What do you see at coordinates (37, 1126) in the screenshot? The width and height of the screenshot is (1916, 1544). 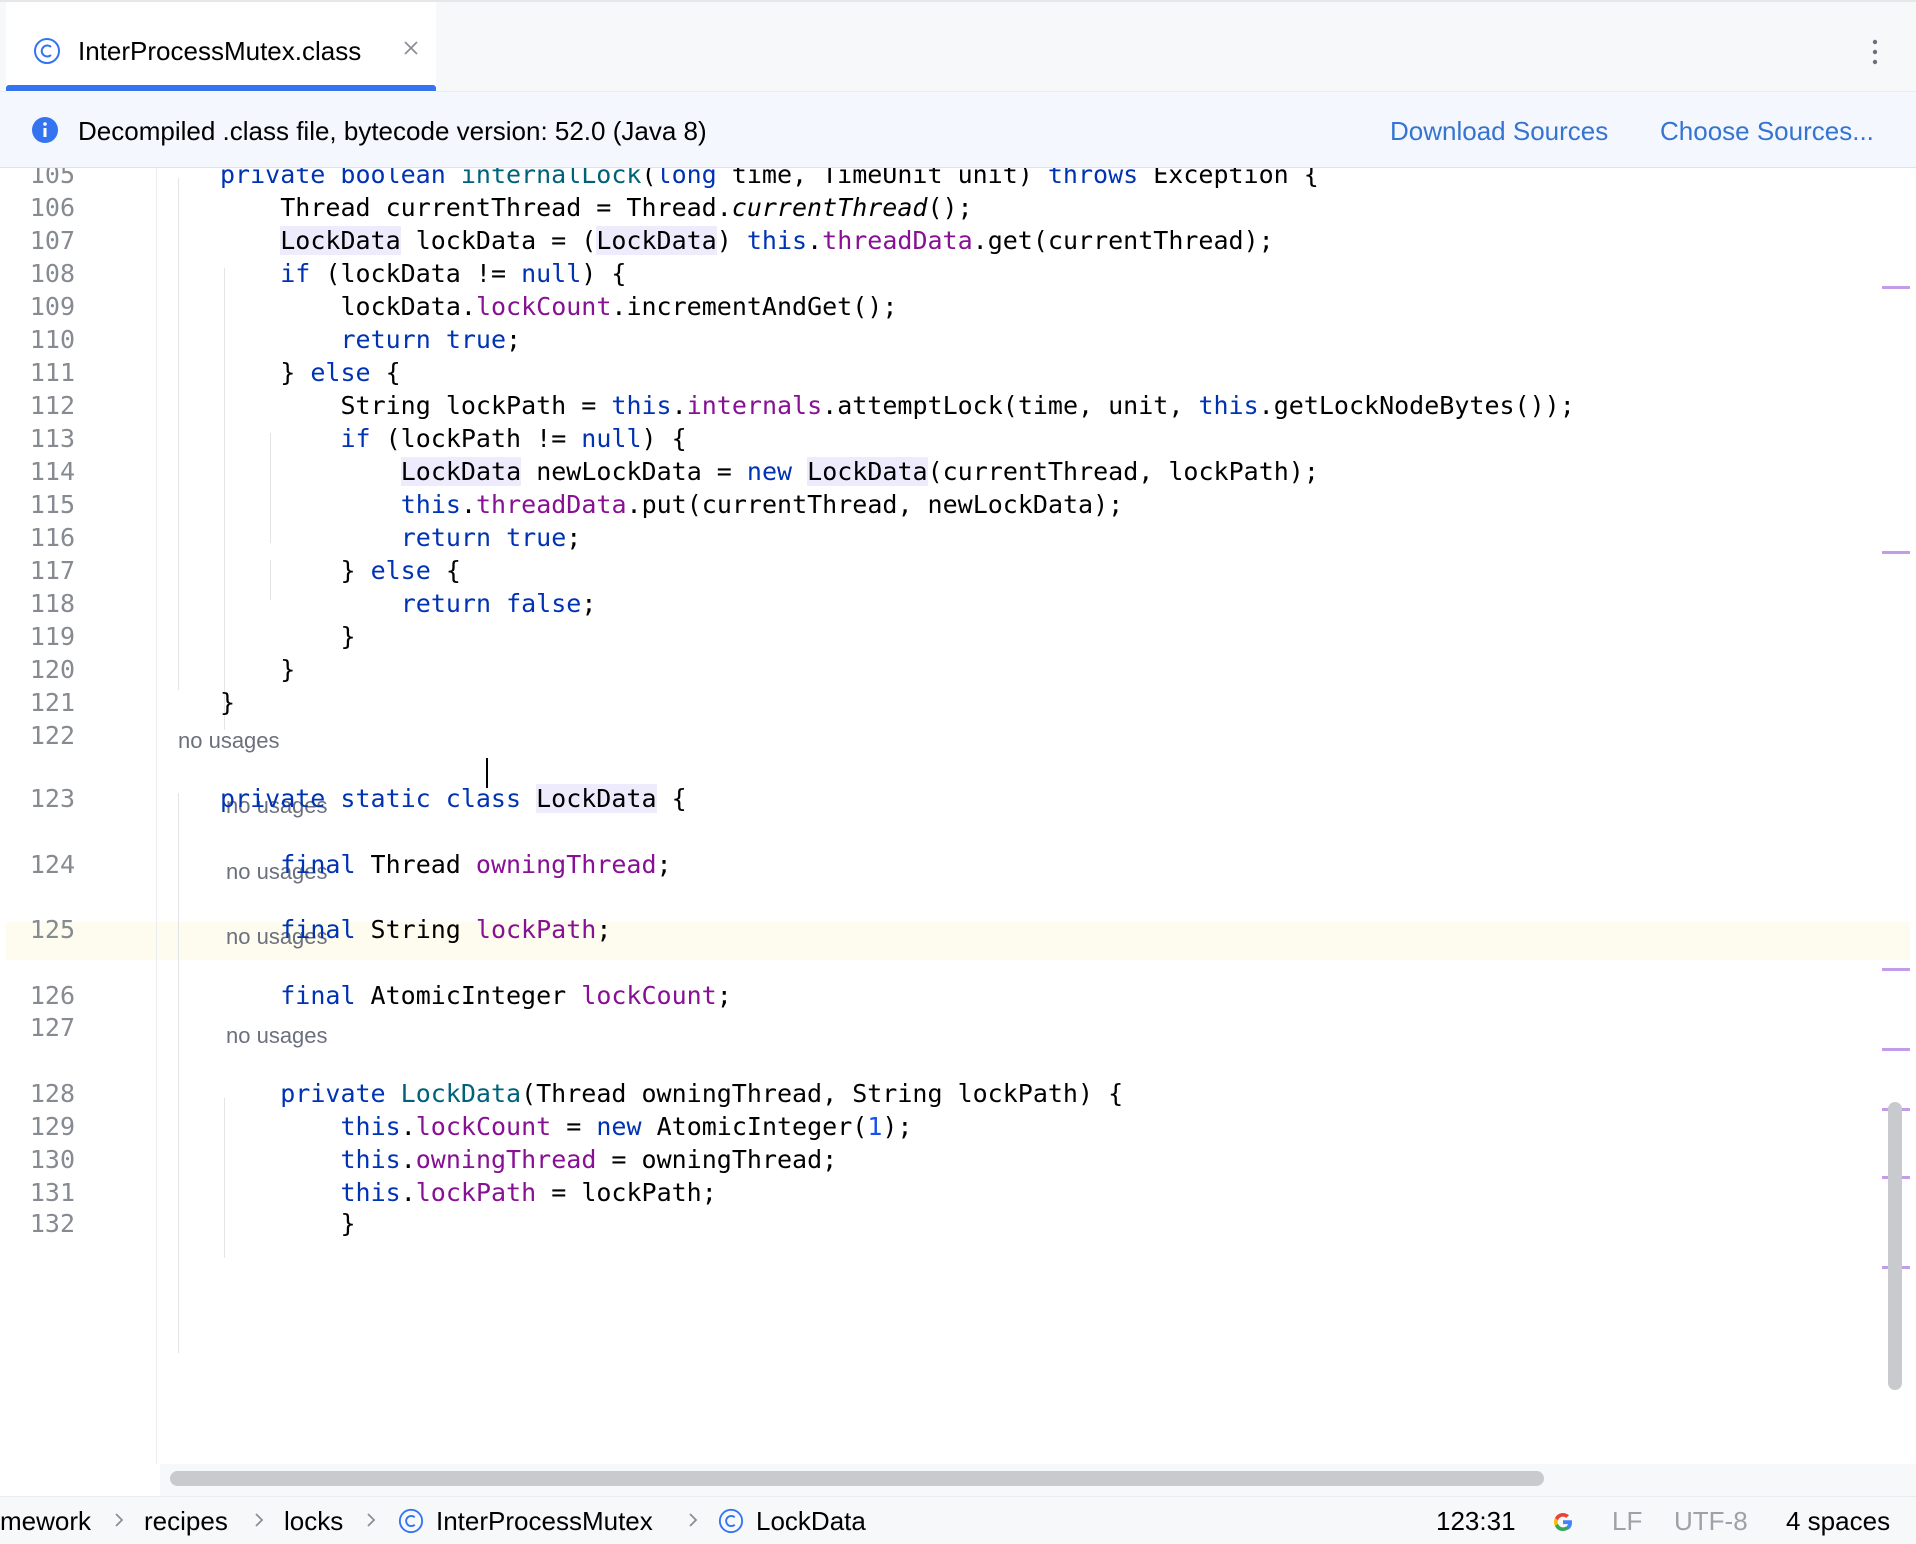 I see `line-number: 129` at bounding box center [37, 1126].